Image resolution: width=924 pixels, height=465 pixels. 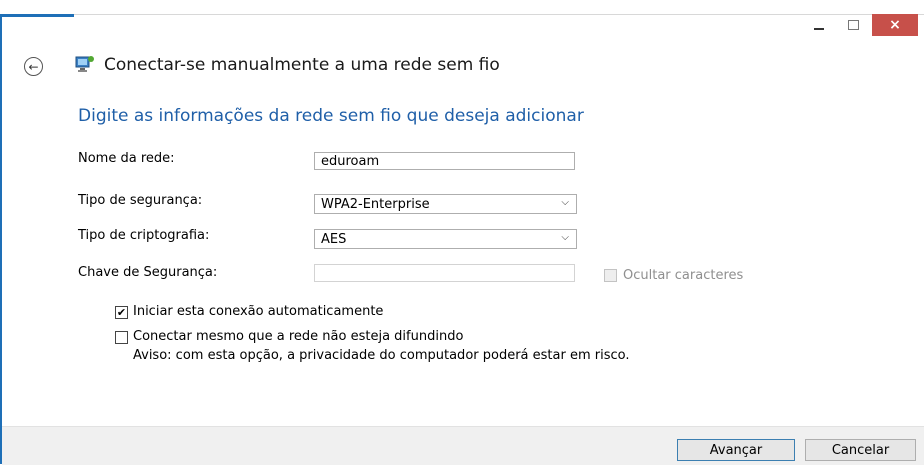 I want to click on security-type-value: WPA2-Enterprise, so click(x=375, y=204).